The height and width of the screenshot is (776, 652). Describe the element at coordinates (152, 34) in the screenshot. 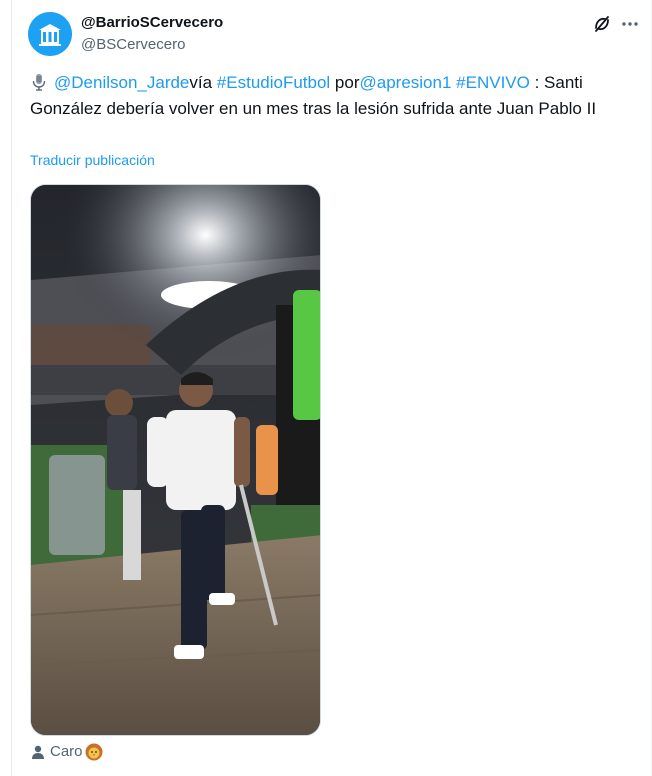

I see `author-names: @BarrioSCervecero @BSCervecero` at that location.